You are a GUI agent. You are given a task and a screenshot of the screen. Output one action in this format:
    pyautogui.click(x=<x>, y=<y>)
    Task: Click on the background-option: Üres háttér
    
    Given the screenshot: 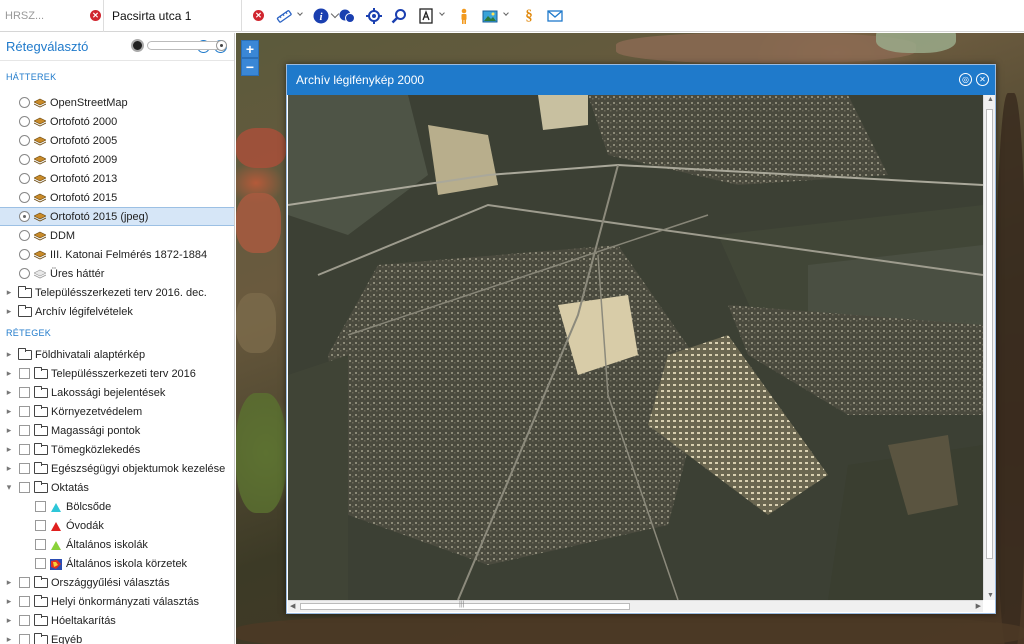 What is the action you would take?
    pyautogui.click(x=117, y=273)
    